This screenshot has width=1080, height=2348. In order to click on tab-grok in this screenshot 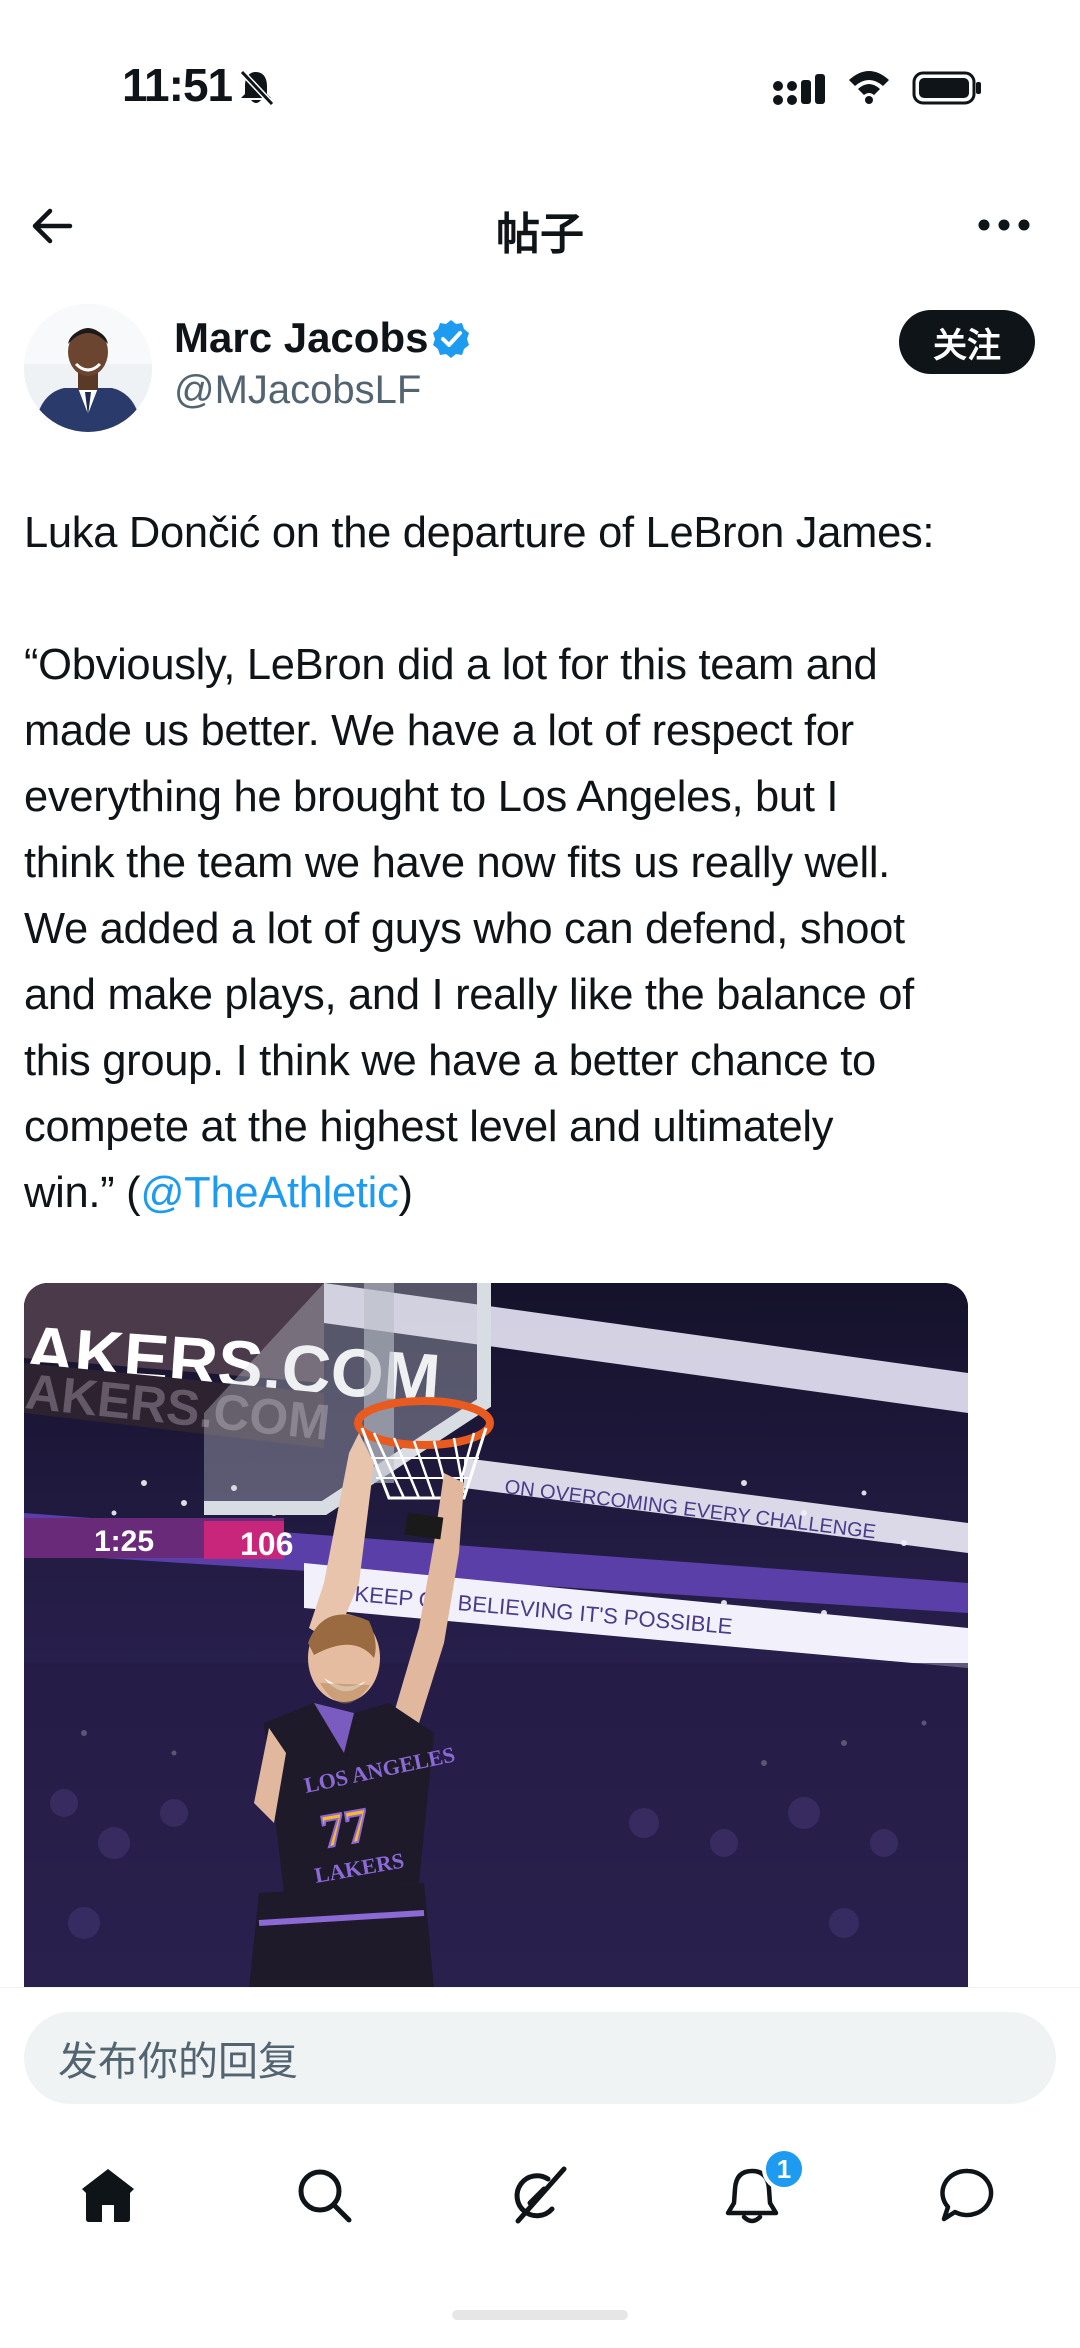, I will do `click(538, 2195)`.